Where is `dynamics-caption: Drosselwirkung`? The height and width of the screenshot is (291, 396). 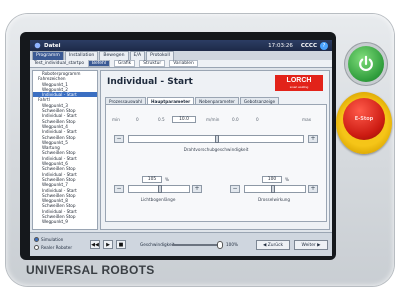
dynamics-caption: Drosselwirkung is located at coordinates (274, 199).